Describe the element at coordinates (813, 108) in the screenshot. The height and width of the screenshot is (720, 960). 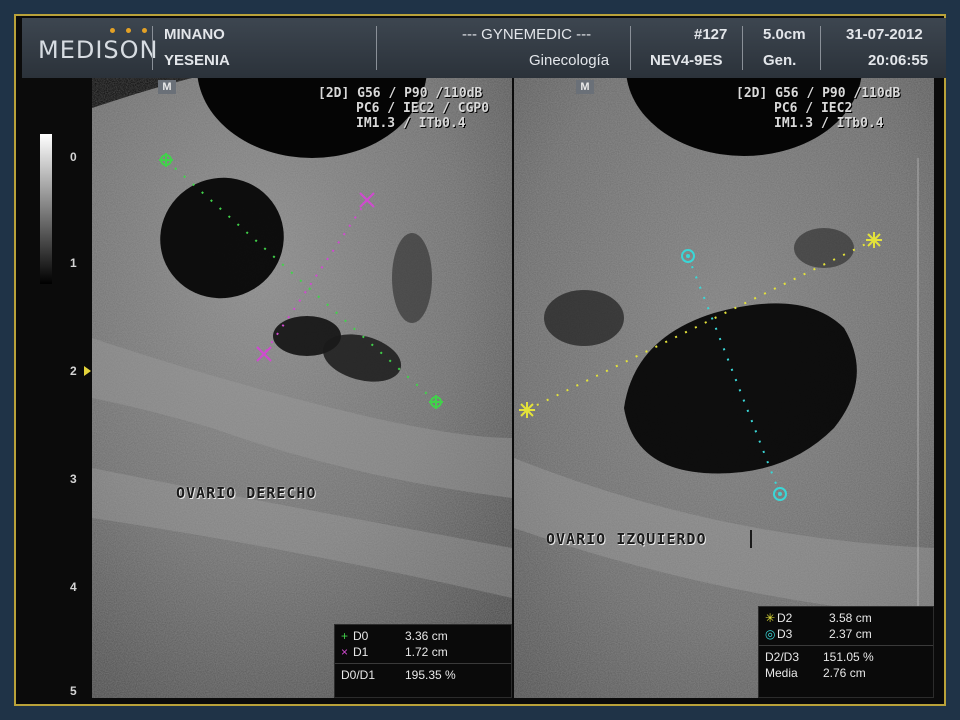
I see `param-line: PC6 / IEC2` at that location.